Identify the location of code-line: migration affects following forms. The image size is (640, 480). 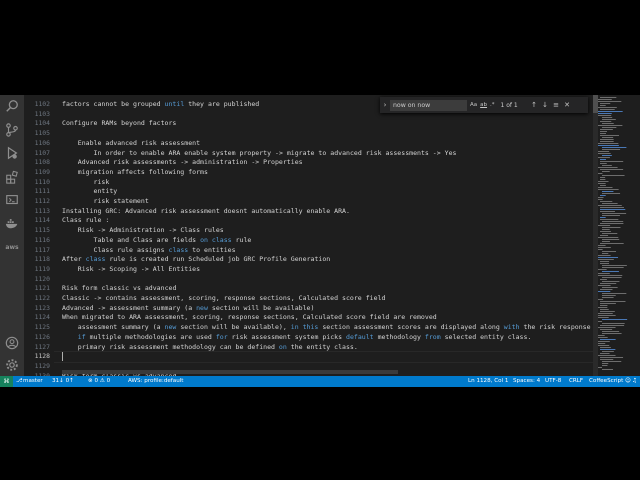
(135, 173).